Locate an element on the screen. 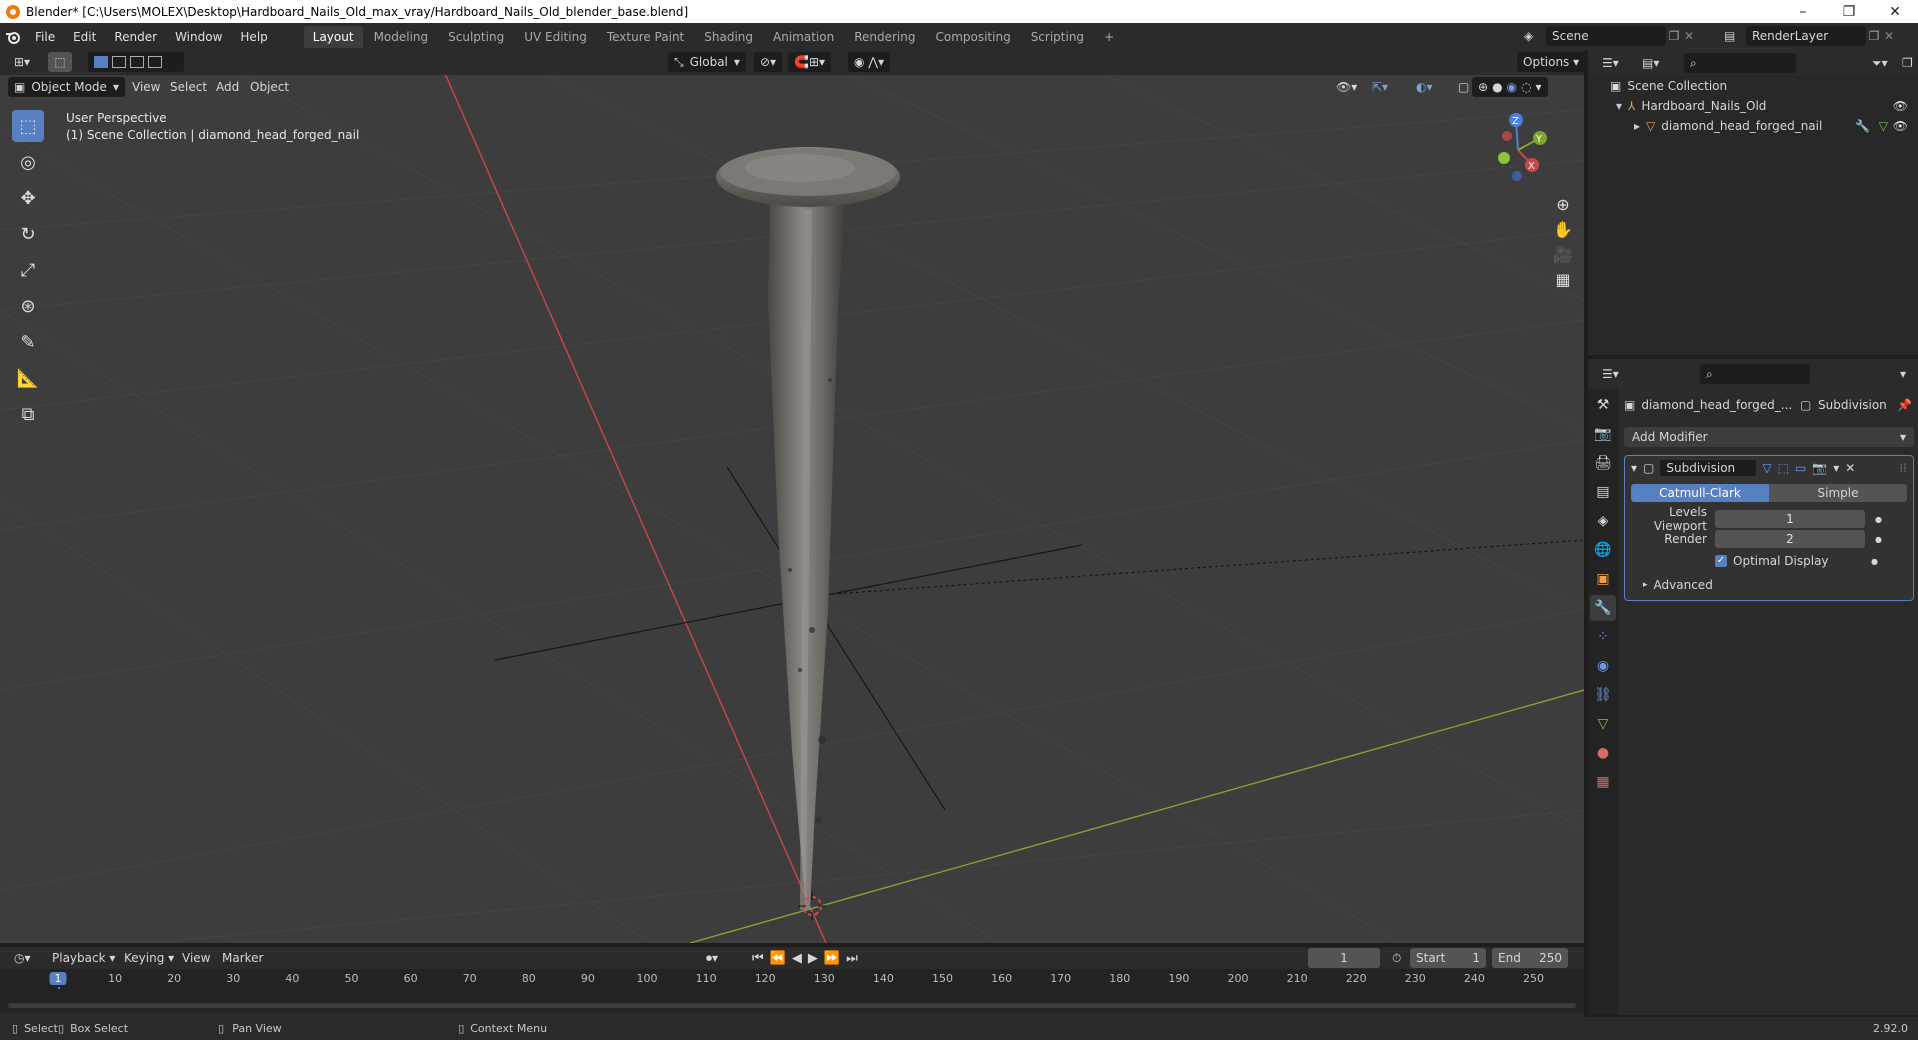 The image size is (1918, 1040). view-layer-selector: ▤ RenderLayer ❐ ✕ is located at coordinates (1810, 36).